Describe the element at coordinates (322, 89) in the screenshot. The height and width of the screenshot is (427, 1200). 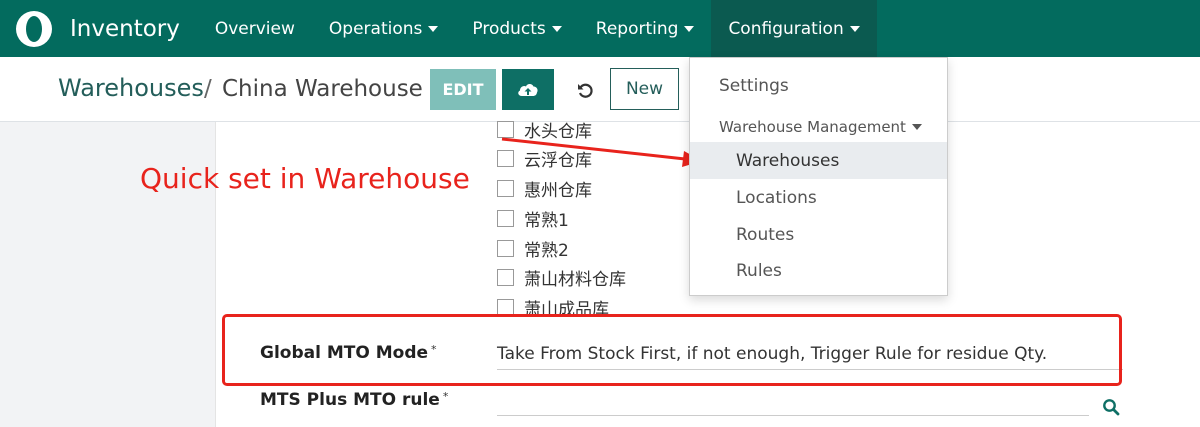
I see `breadcrumb-current: China Warehouse` at that location.